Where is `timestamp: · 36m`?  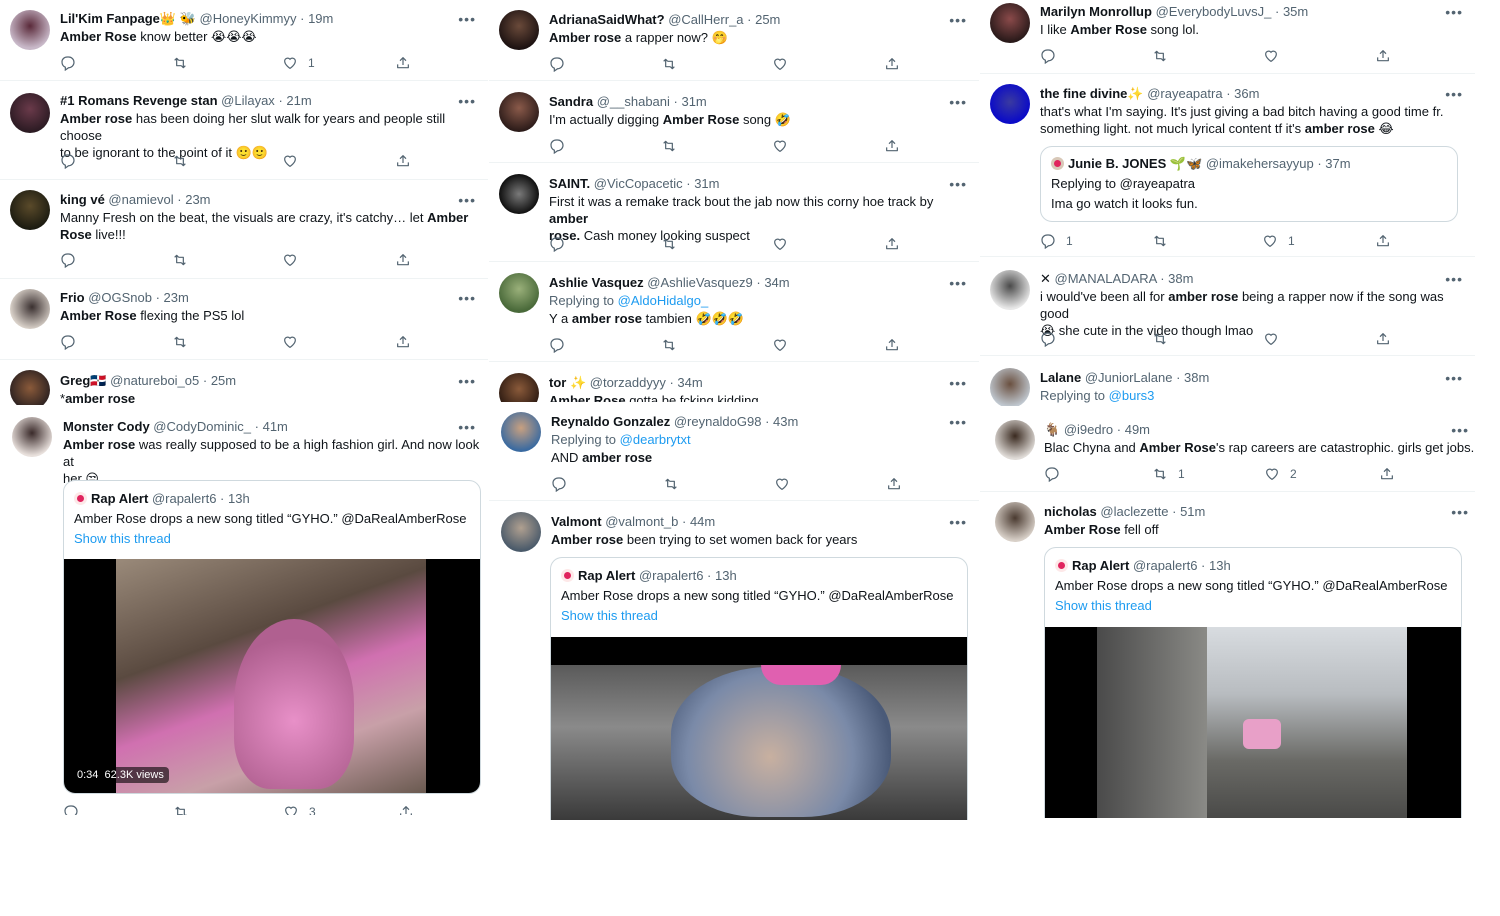
timestamp: · 36m is located at coordinates (1242, 93).